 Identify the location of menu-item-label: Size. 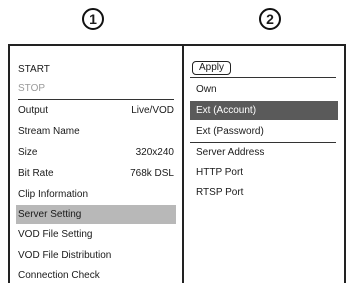
(28, 152).